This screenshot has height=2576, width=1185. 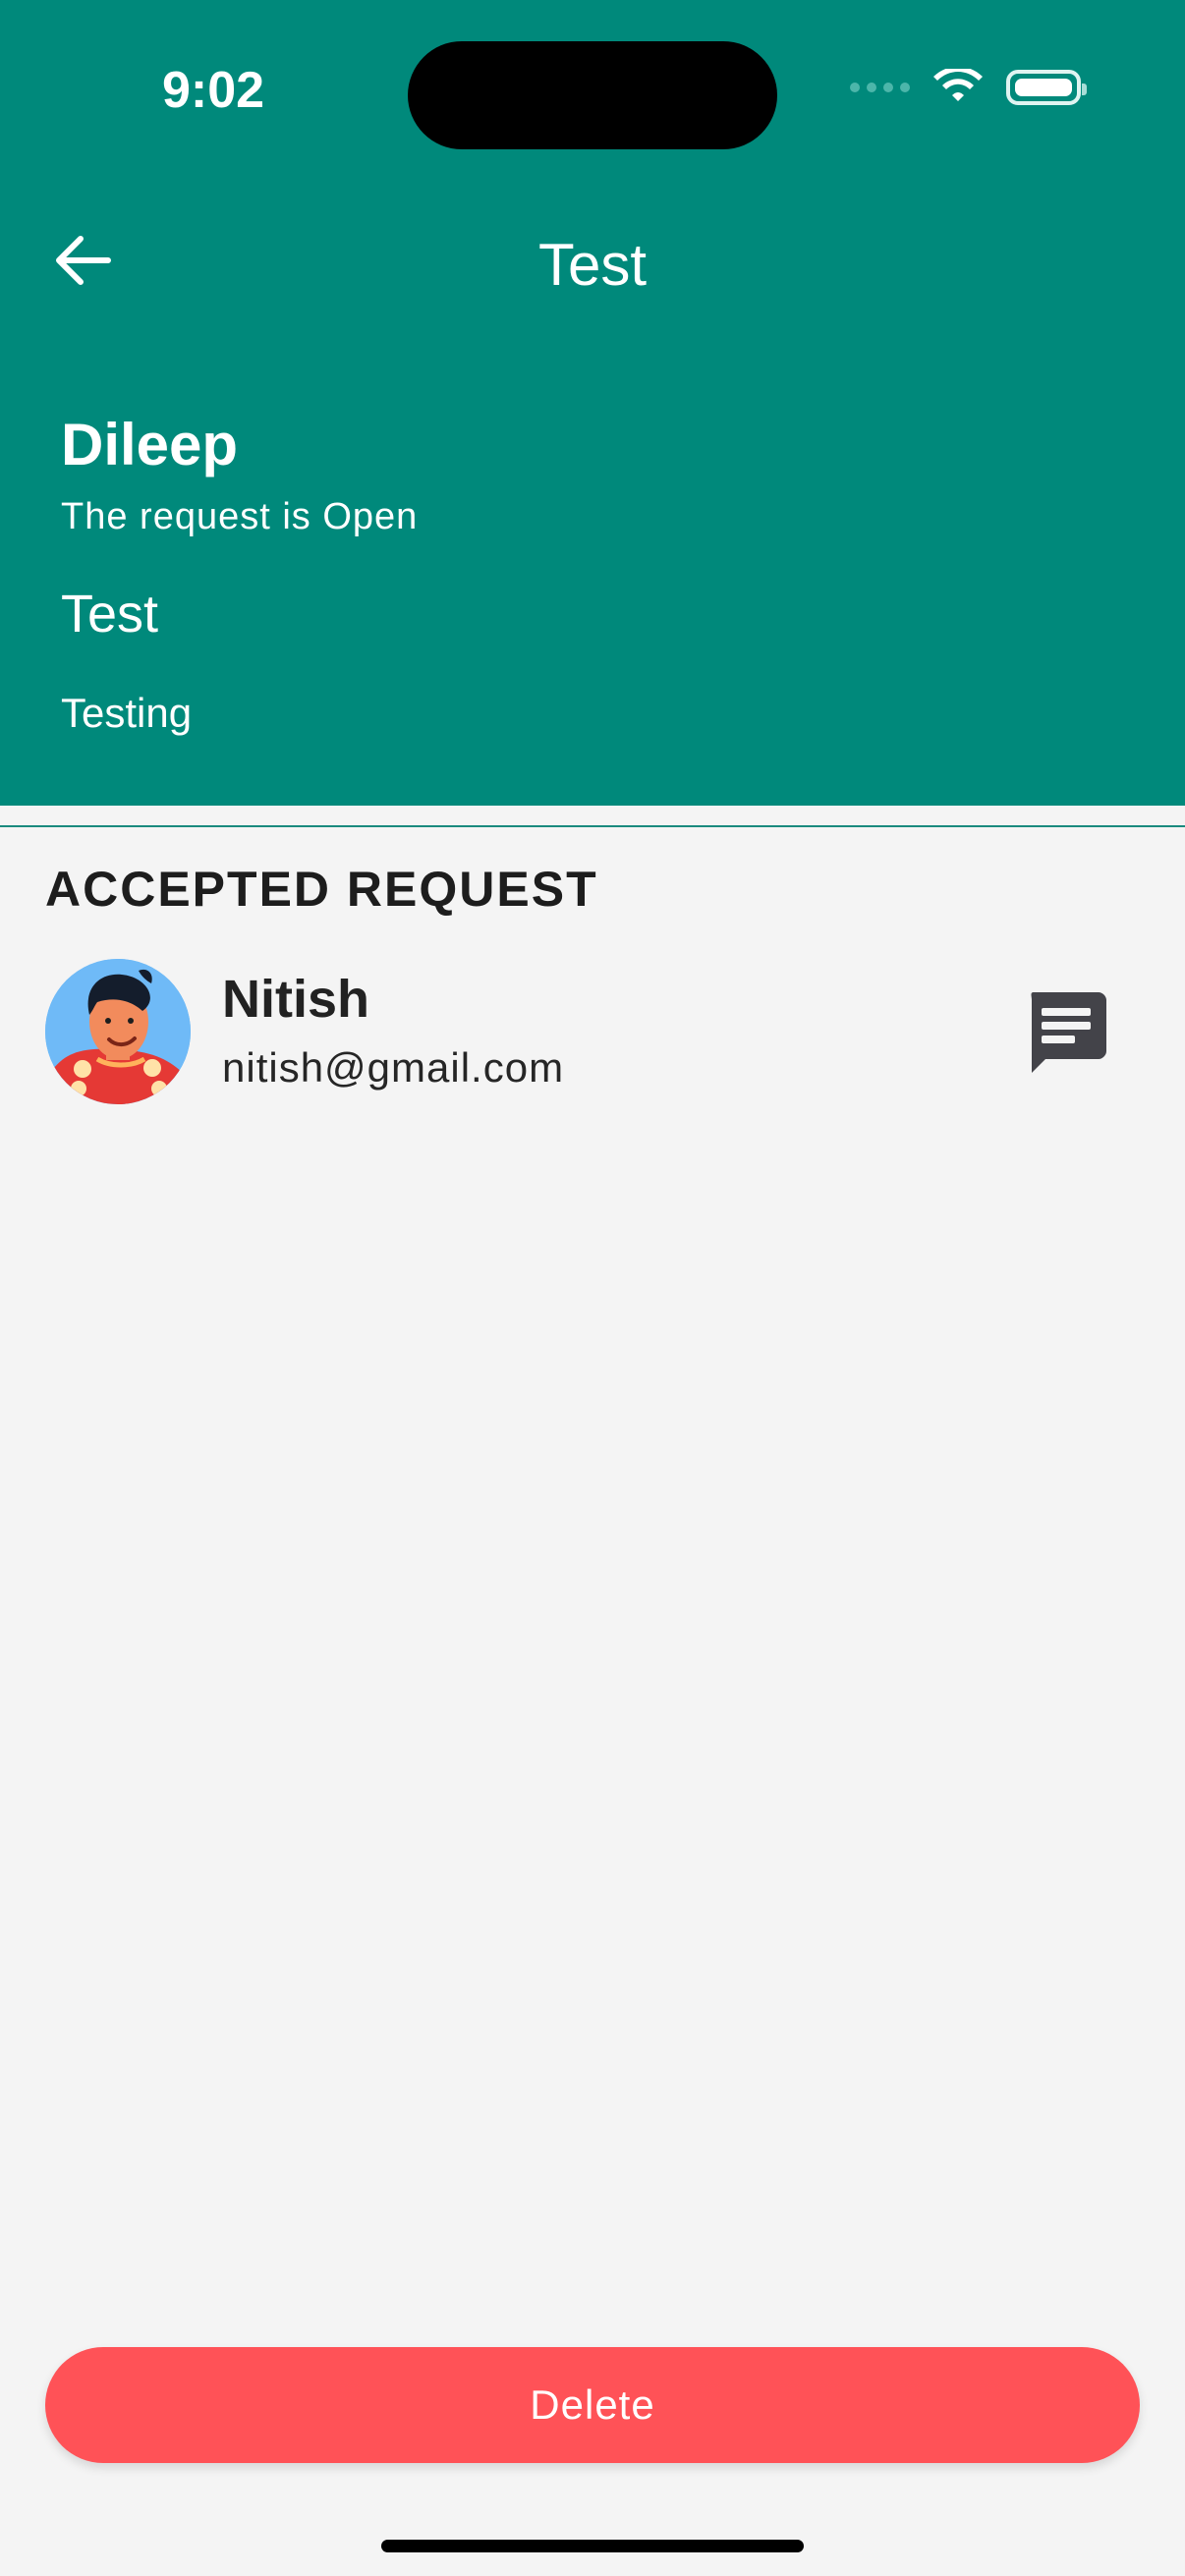 I want to click on accepted-request-heading: ACCEPTED REQUEST, so click(x=321, y=889).